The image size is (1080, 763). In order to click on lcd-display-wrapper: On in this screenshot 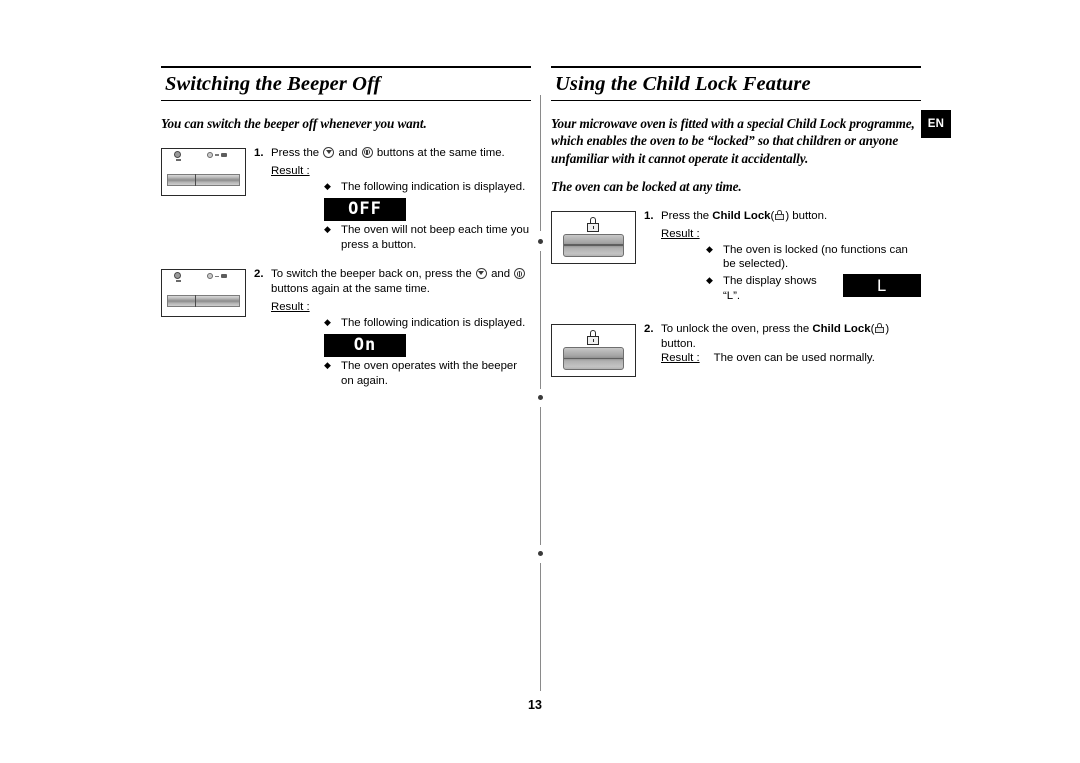, I will do `click(427, 345)`.